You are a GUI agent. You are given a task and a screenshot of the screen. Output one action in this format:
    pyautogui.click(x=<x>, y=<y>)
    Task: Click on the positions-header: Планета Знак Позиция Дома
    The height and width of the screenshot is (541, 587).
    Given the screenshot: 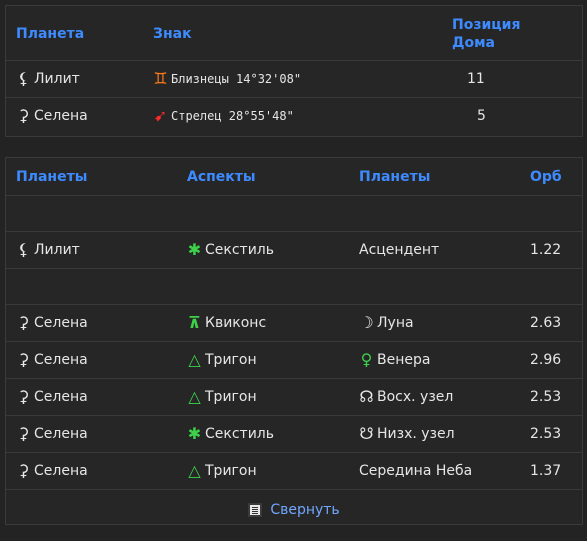 What is the action you would take?
    pyautogui.click(x=294, y=33)
    